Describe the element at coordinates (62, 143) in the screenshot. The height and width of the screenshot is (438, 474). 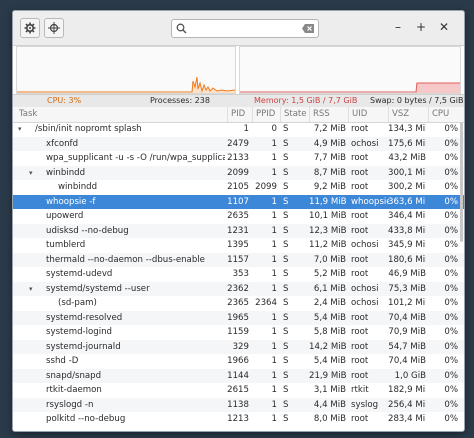
I see `cell-task: xfconfd` at that location.